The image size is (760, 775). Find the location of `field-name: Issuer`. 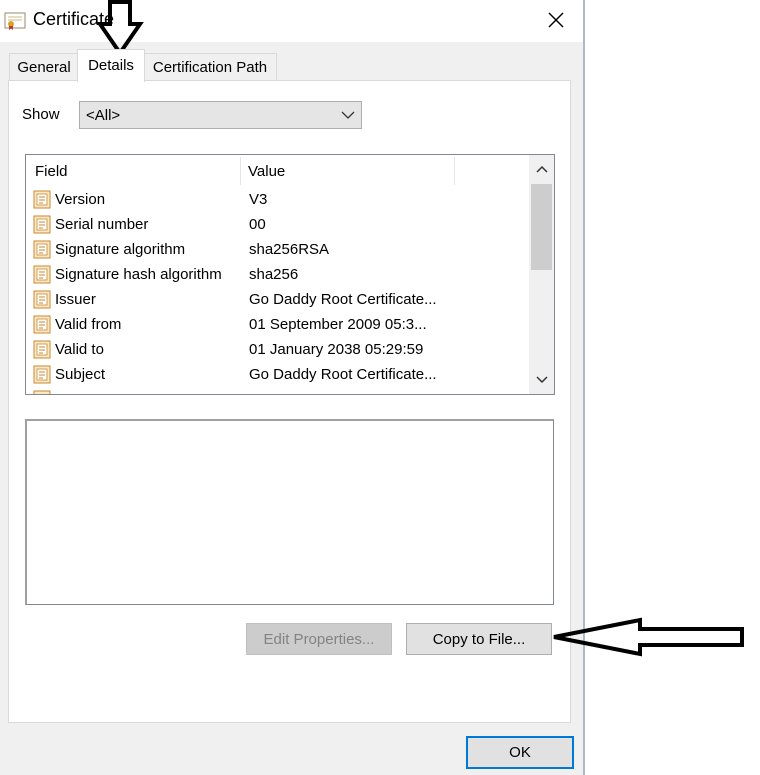

field-name: Issuer is located at coordinates (75, 299).